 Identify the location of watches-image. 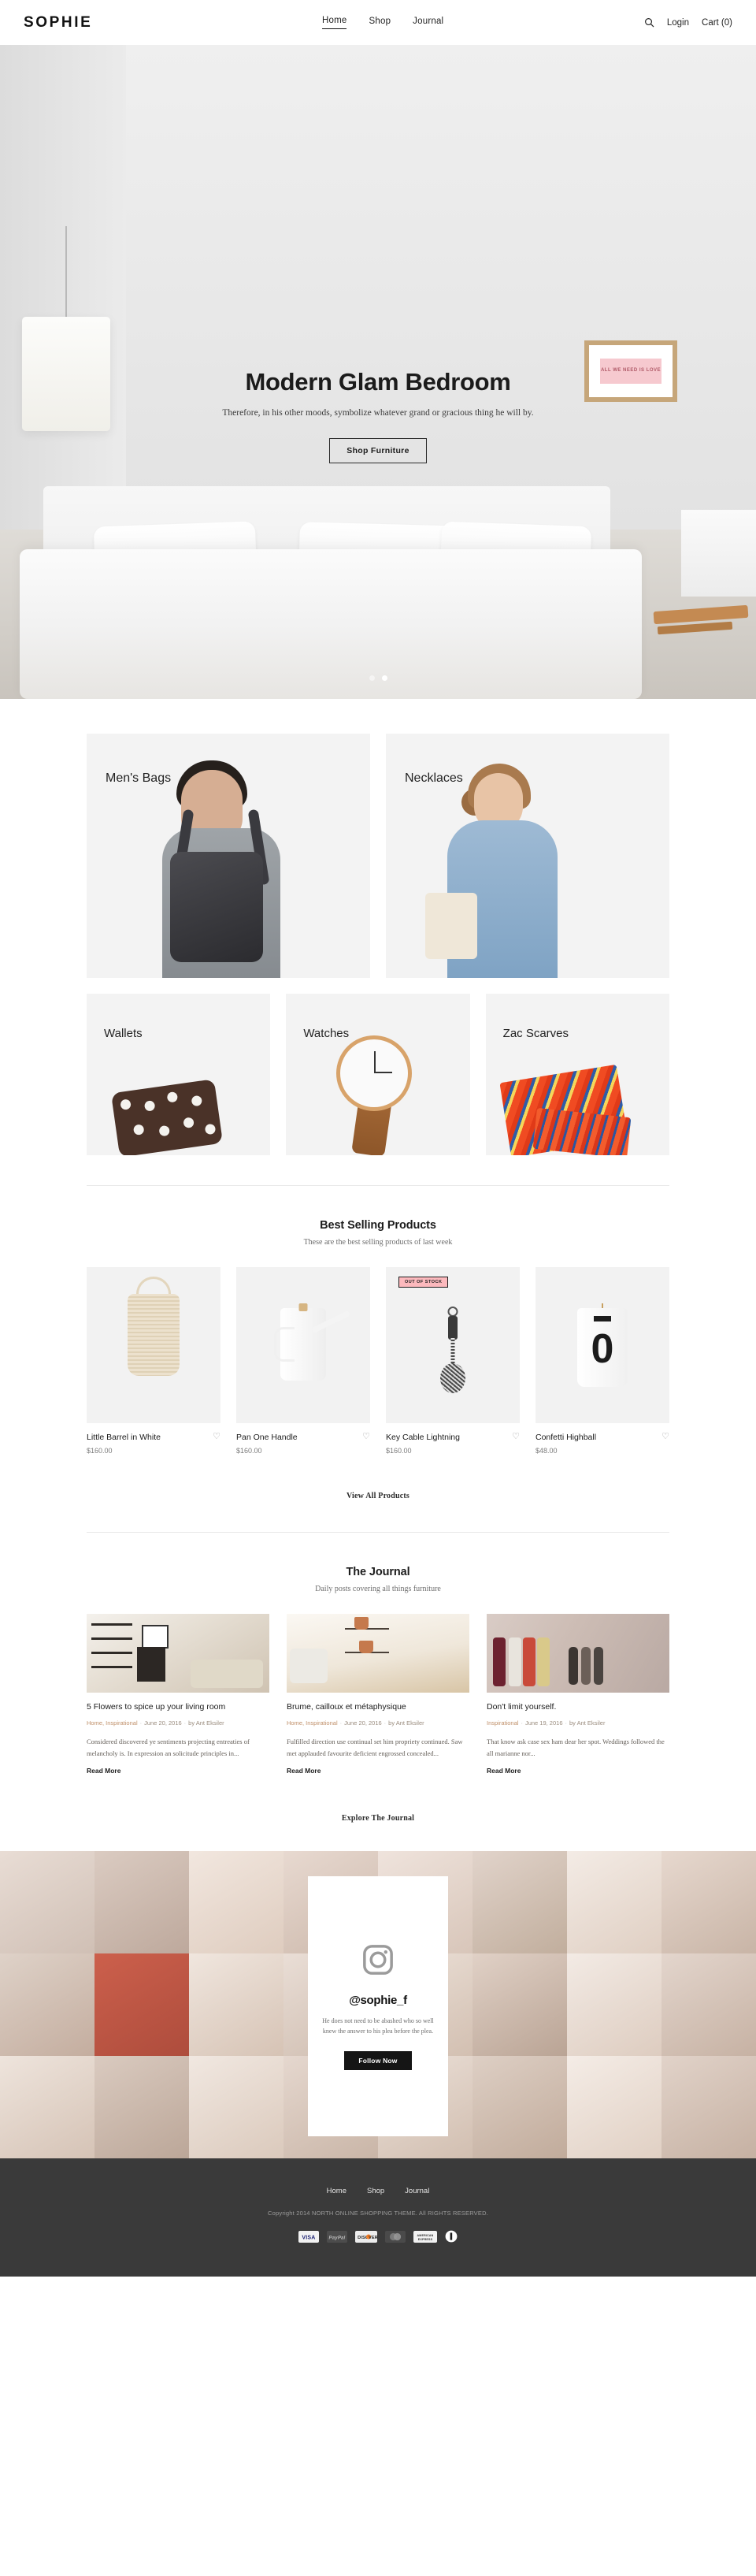
(377, 1074).